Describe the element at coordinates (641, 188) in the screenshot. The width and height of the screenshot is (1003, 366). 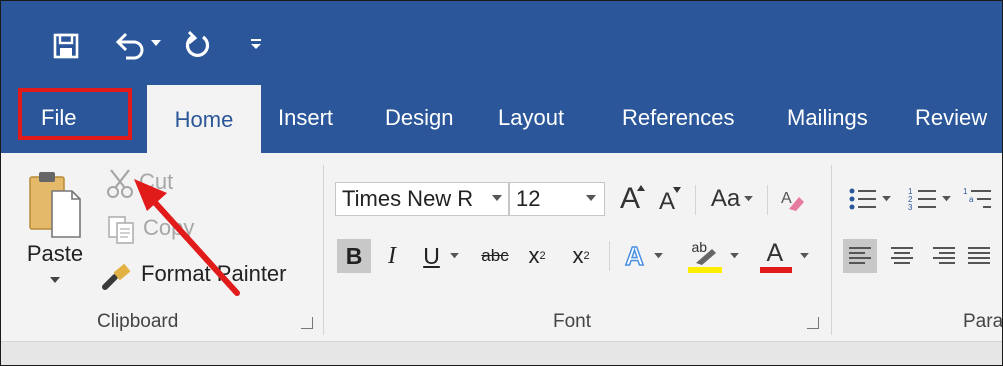
I see `caret-up-icon` at that location.